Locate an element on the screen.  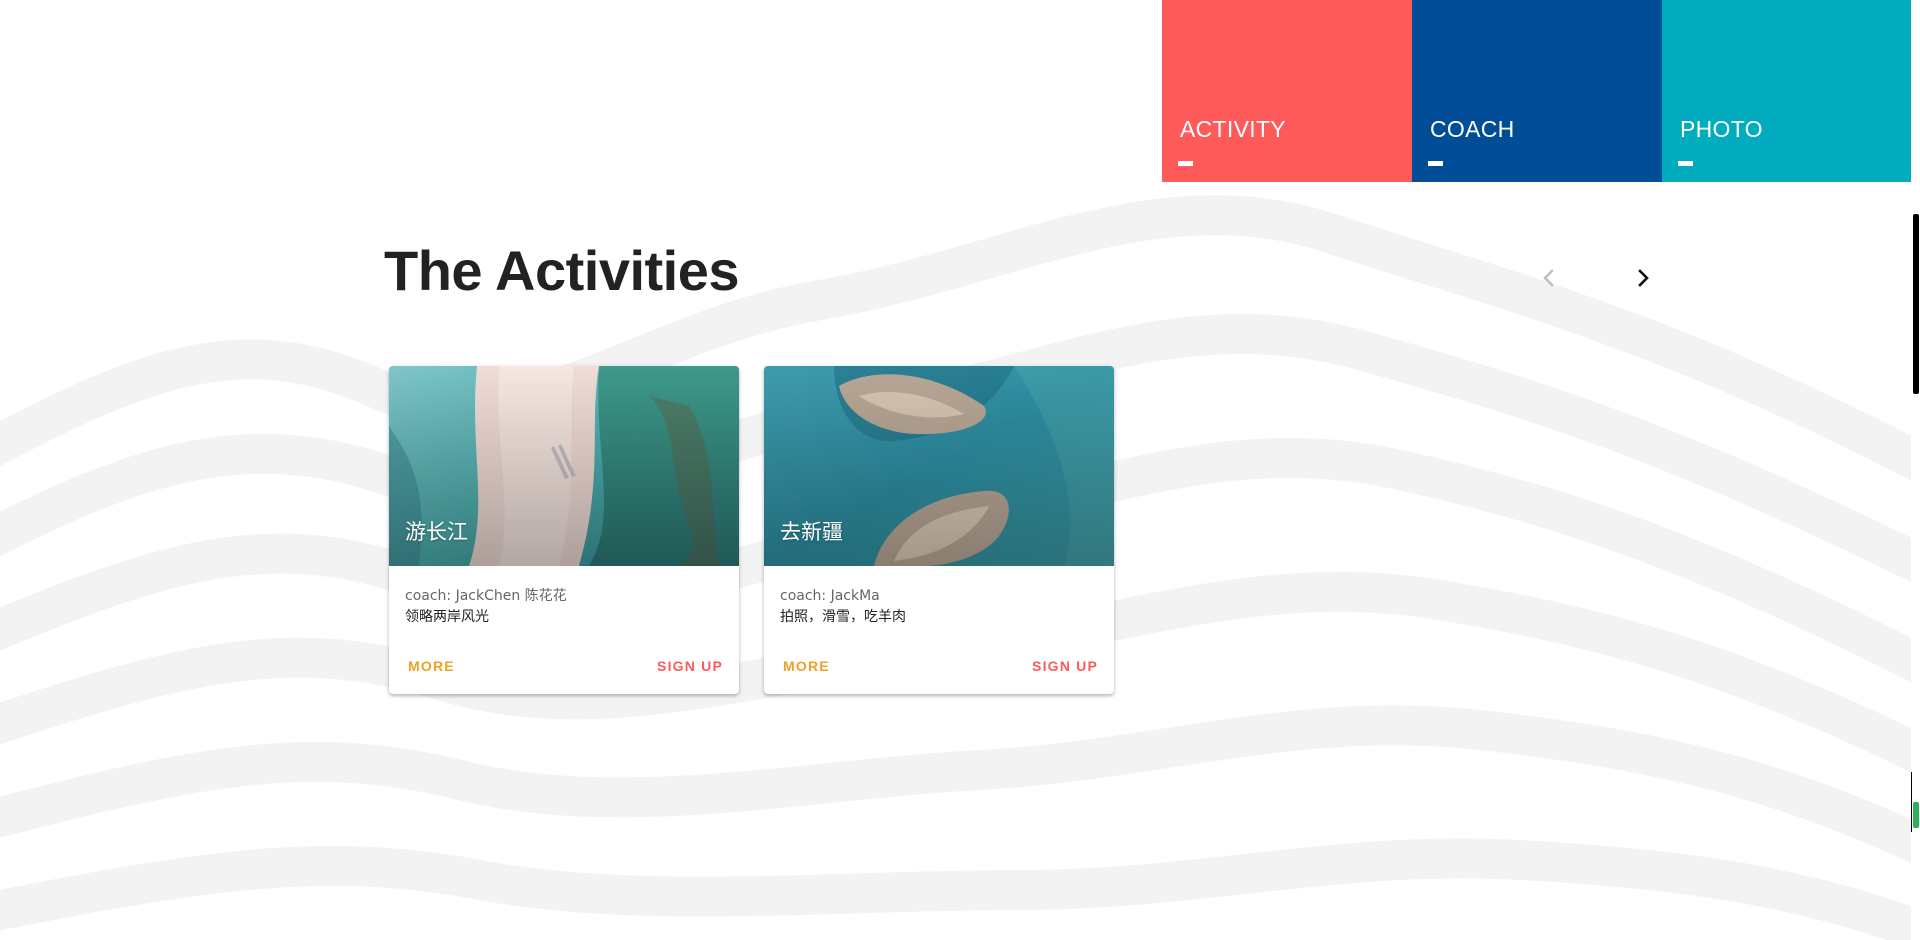
chevron-left-icon is located at coordinates (1548, 278).